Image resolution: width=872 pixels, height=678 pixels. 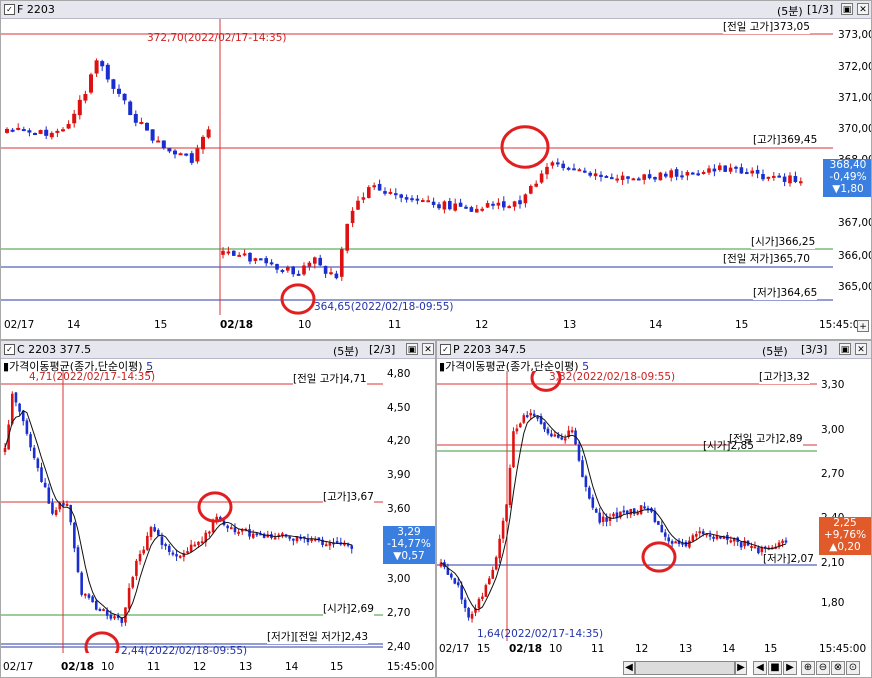 I want to click on zoom-in-icon: ⊕, so click(x=808, y=668).